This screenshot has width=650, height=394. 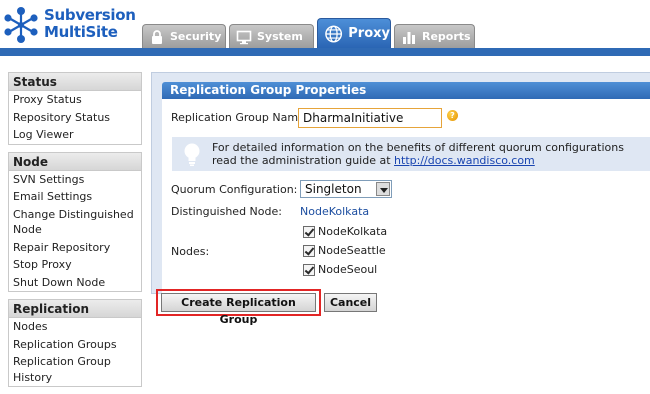 I want to click on sidebar-item-change-distinguished-node: Change Distinguished Node, so click(x=75, y=222).